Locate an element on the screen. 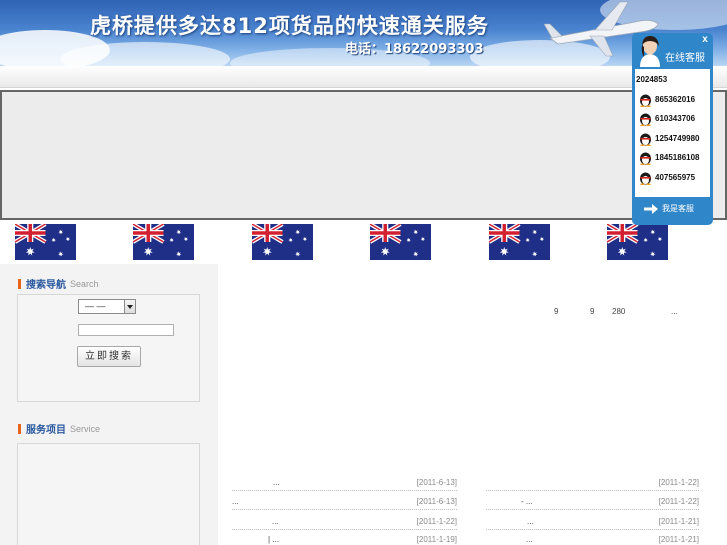  search-section-title: 搜索导航 Search is located at coordinates (58, 283).